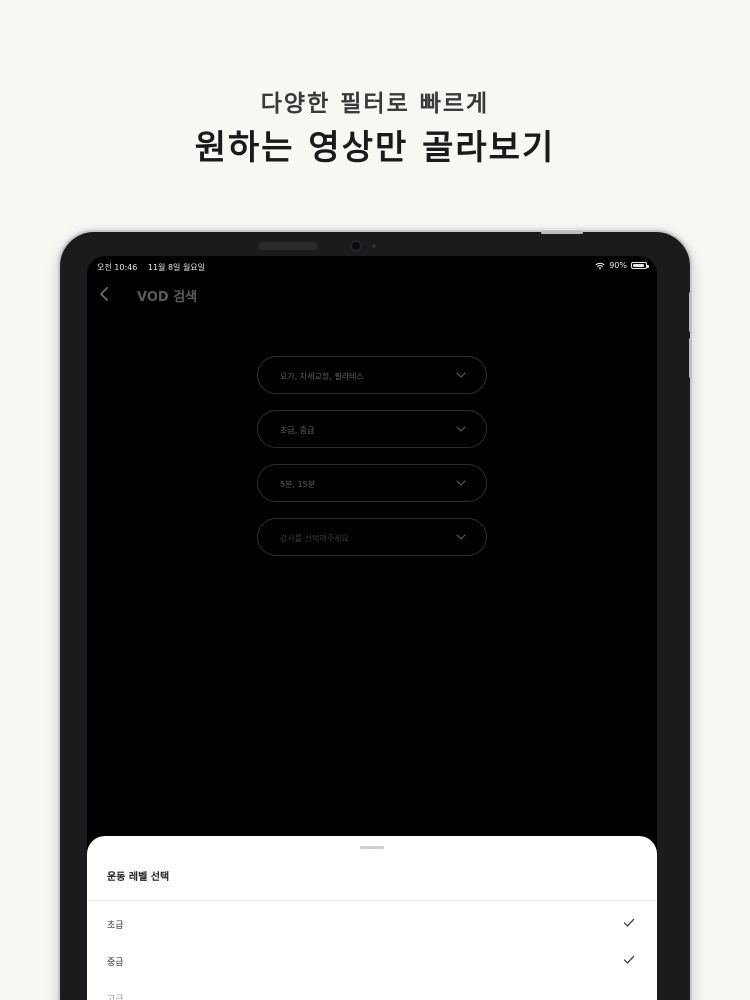  I want to click on sheet-title: 운동 레벨 선택, so click(138, 877).